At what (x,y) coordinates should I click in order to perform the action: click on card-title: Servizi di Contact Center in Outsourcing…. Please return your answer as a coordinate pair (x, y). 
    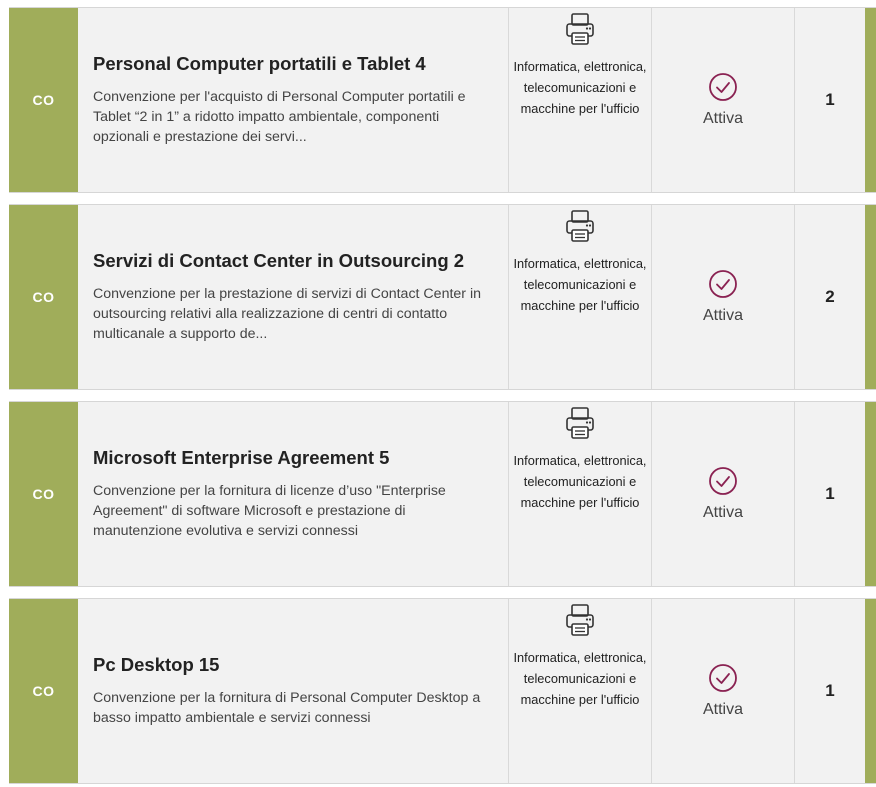
    Looking at the image, I should click on (293, 261).